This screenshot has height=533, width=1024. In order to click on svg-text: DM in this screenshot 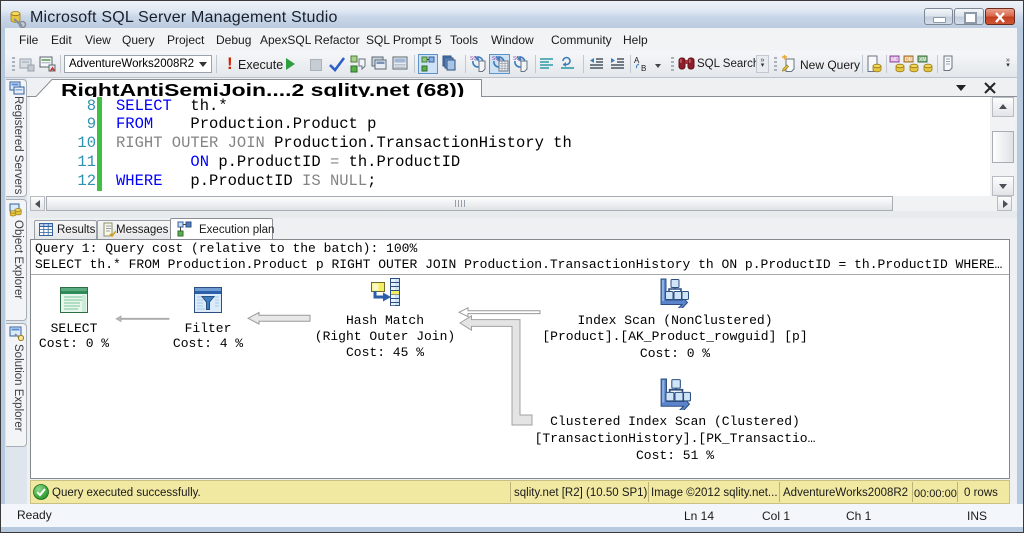, I will do `click(909, 60)`.